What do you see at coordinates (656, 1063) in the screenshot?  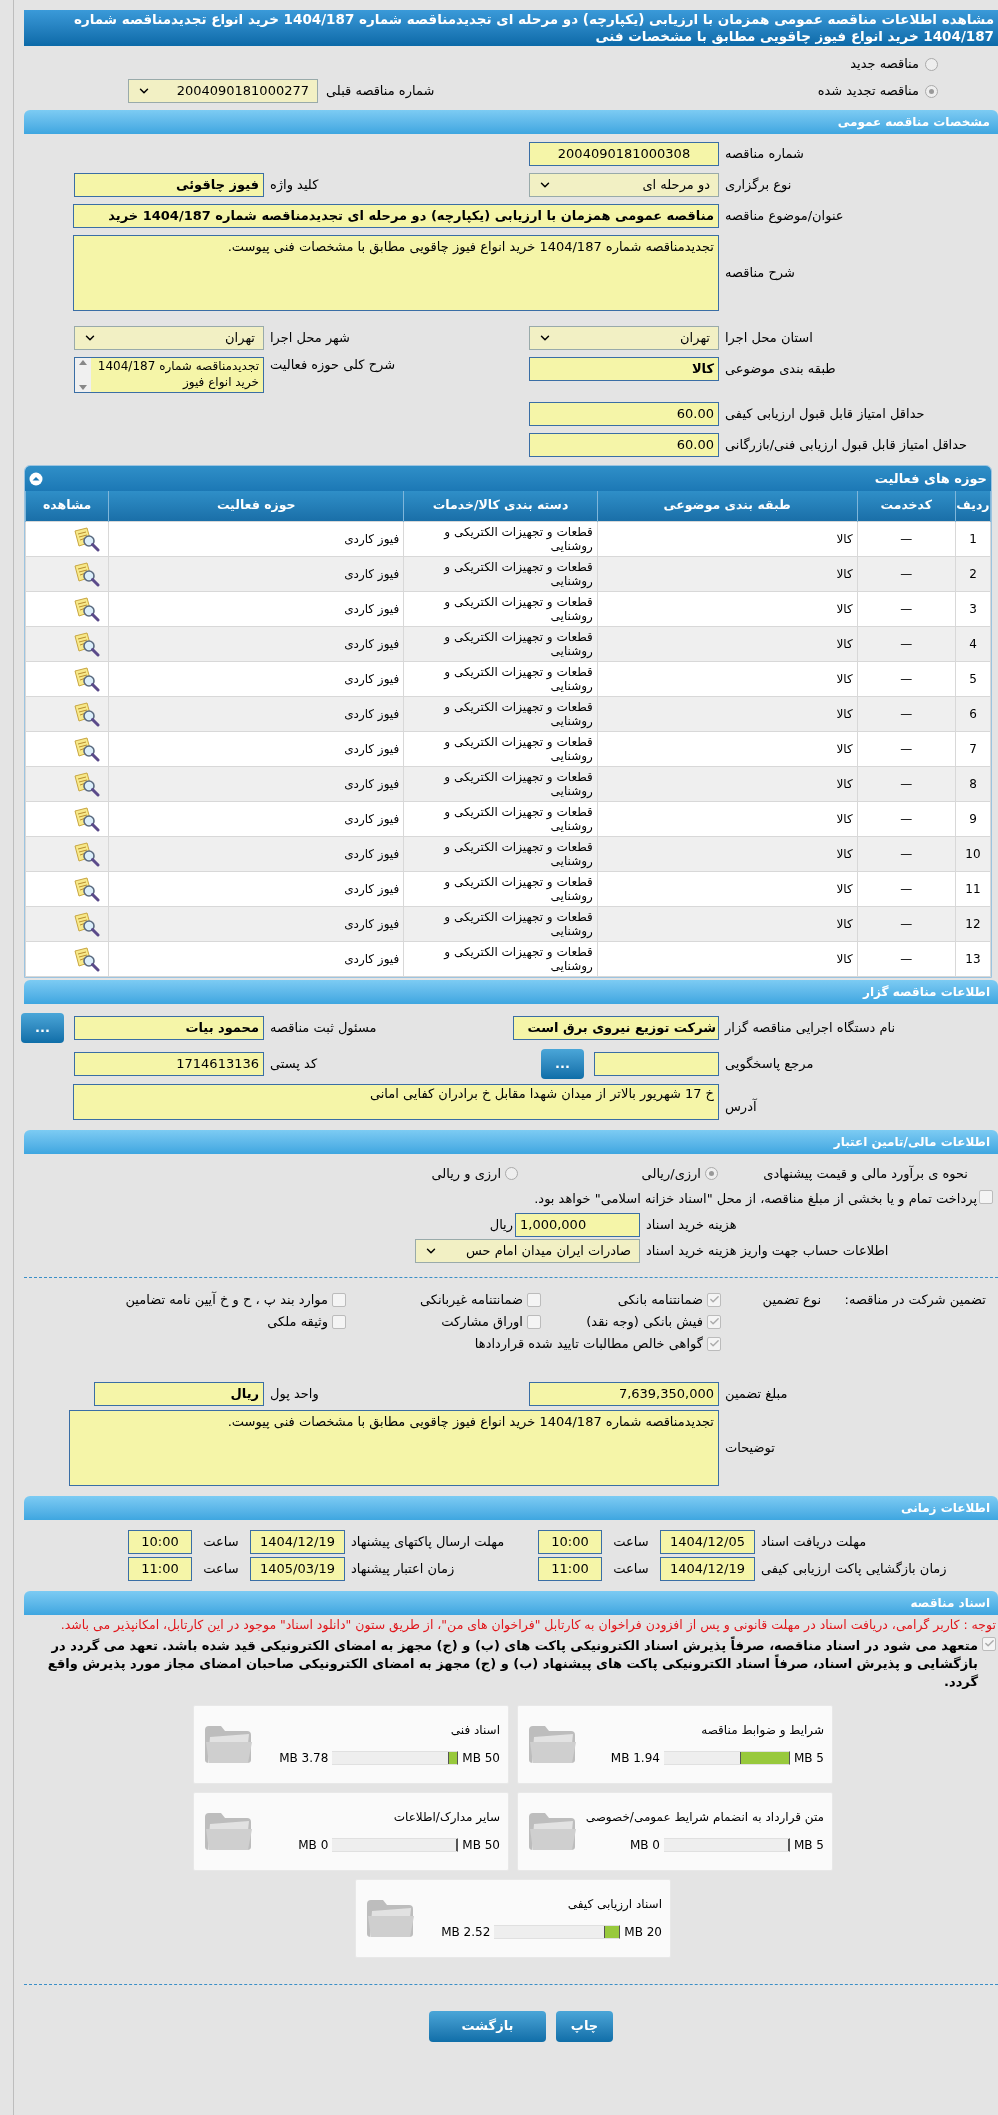 I see `input-field` at bounding box center [656, 1063].